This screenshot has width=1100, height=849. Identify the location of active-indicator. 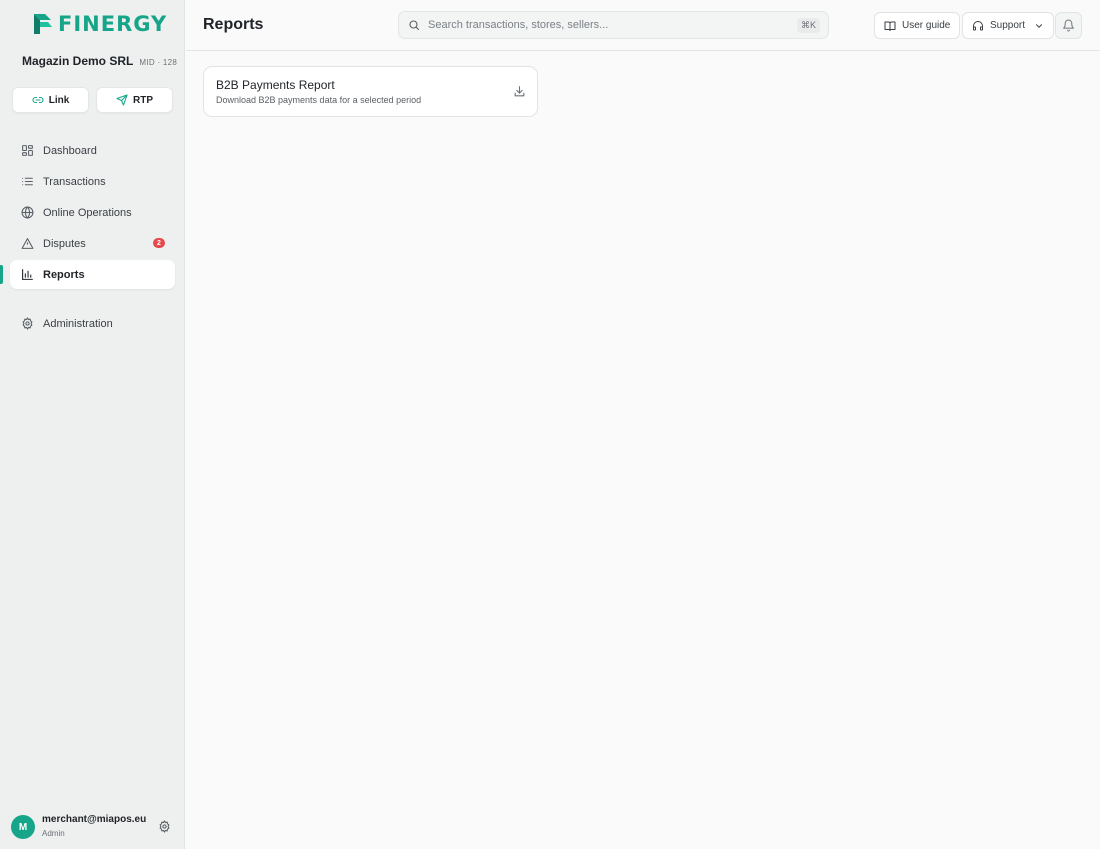
(1, 274).